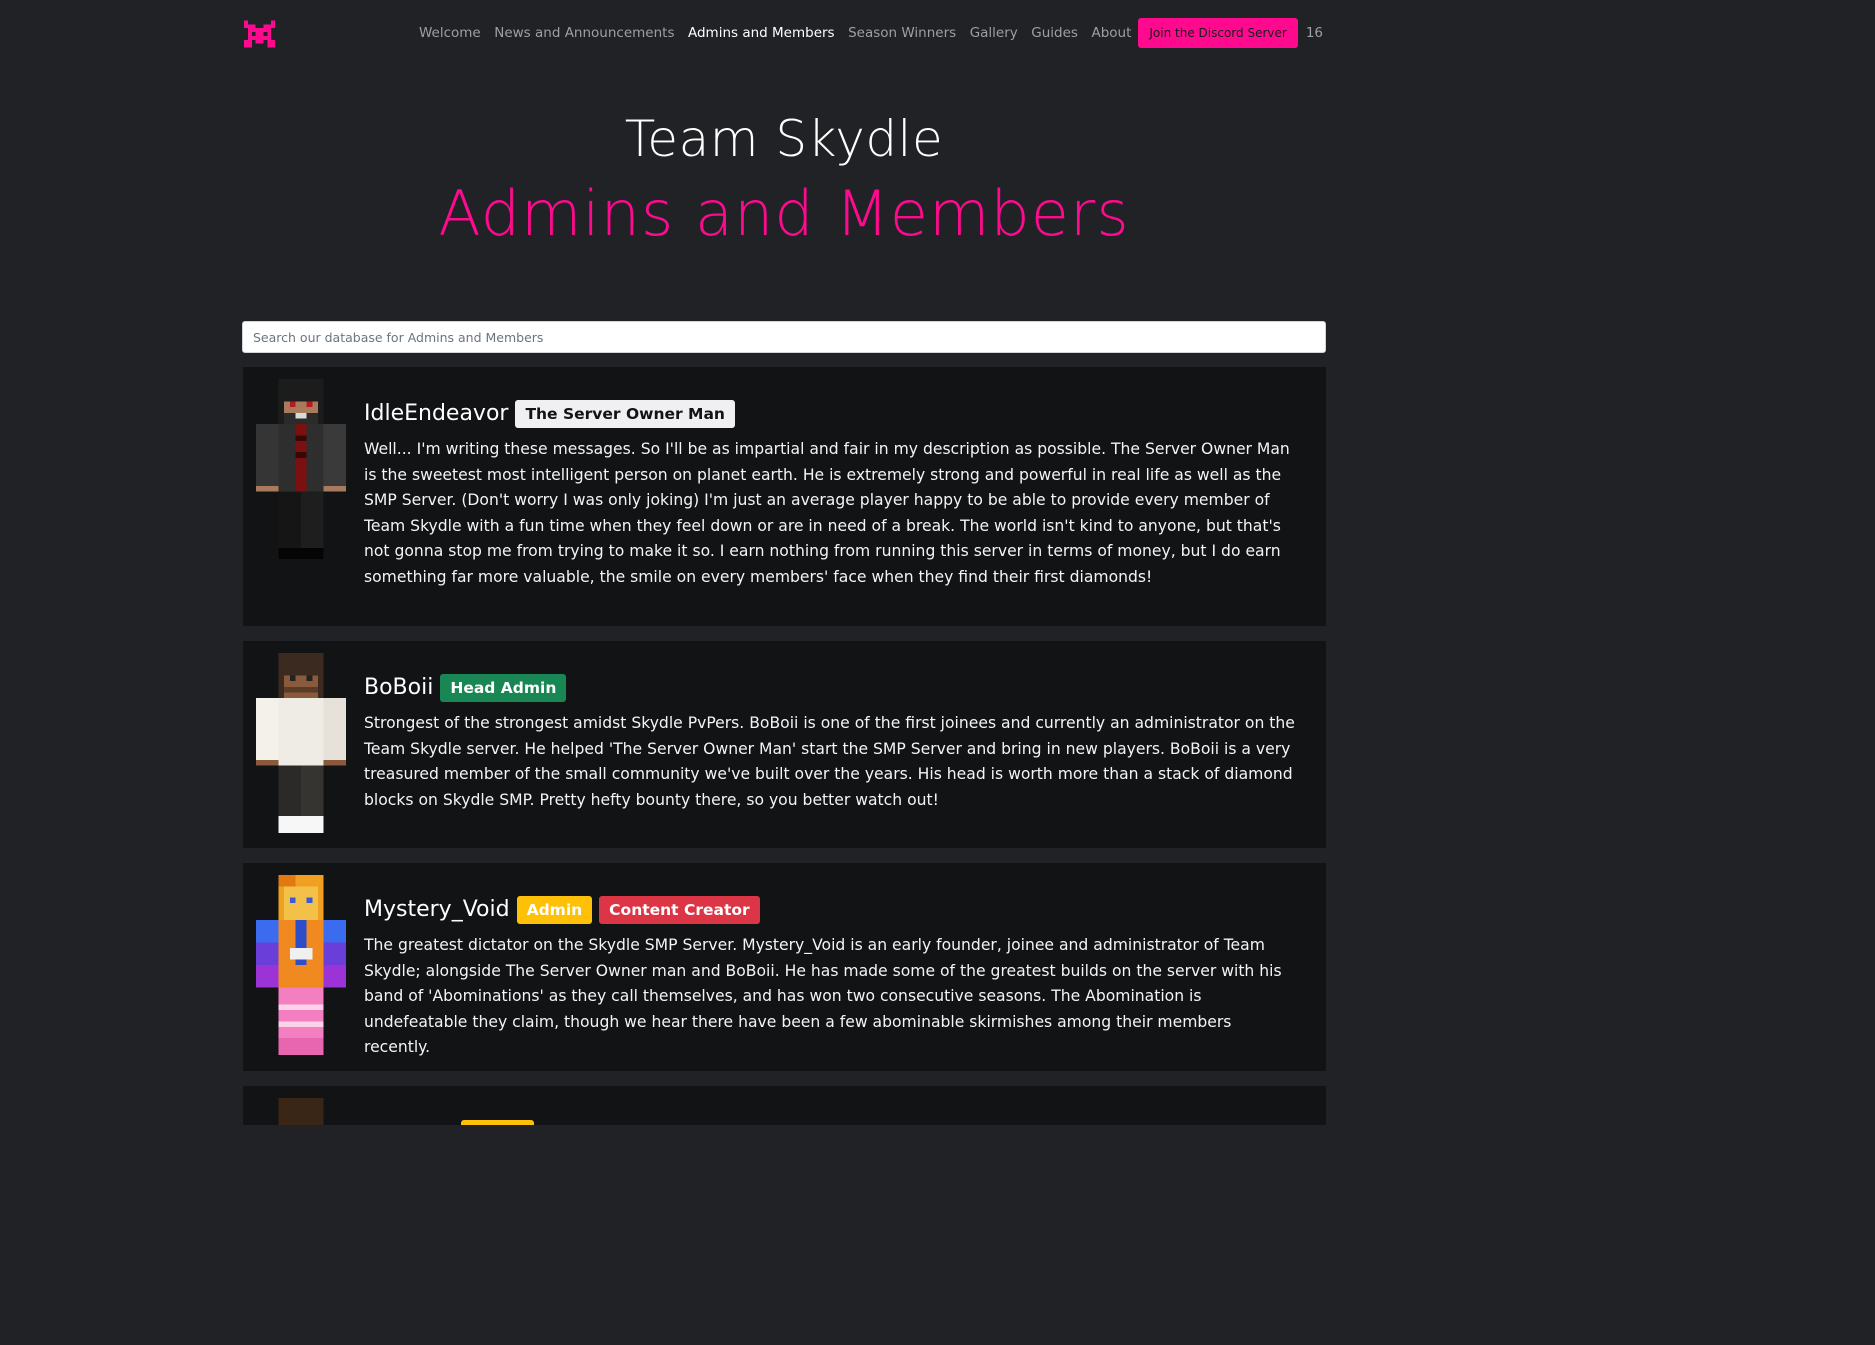 This screenshot has width=1875, height=1345. Describe the element at coordinates (554, 910) in the screenshot. I see `role-badge: Admin` at that location.